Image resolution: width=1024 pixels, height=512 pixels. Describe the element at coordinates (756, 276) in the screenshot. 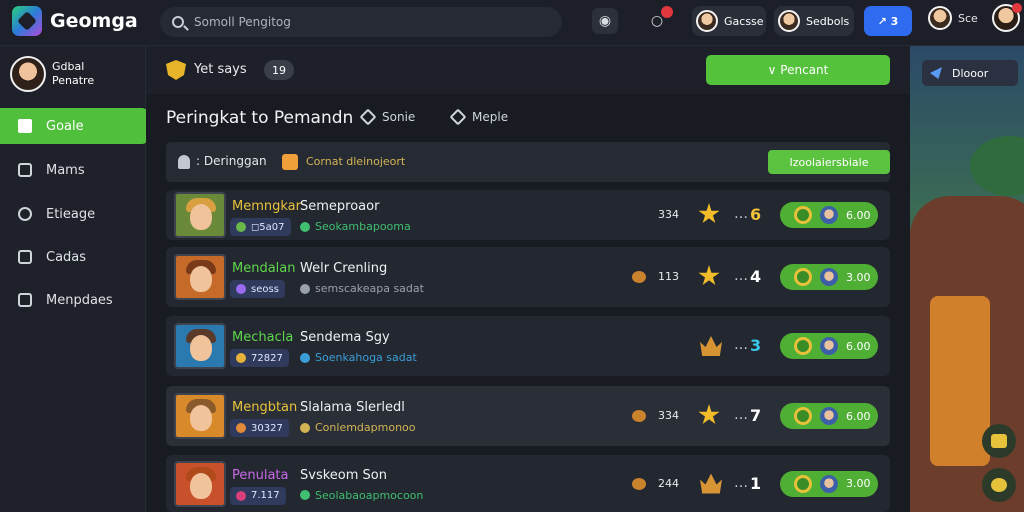

I see `rank-value: 4` at that location.